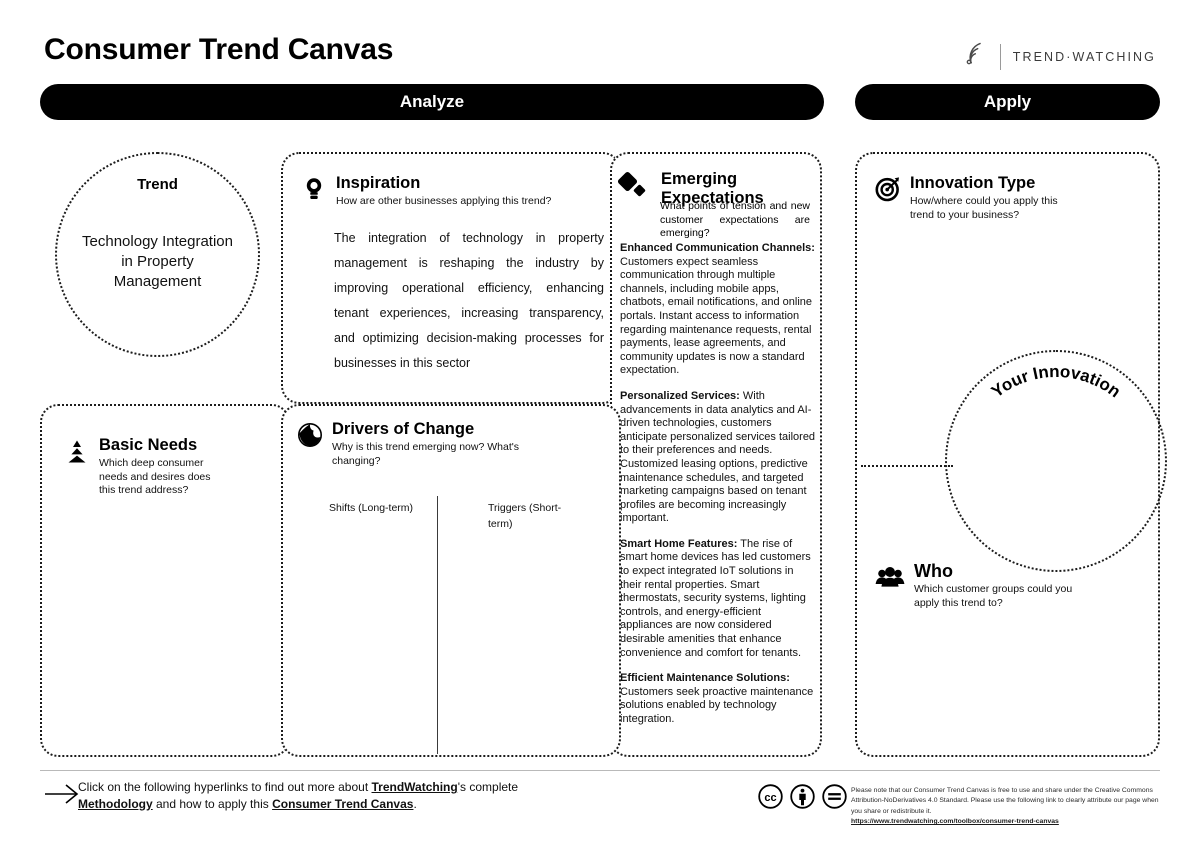  What do you see at coordinates (1084, 56) in the screenshot?
I see `brand-name: TREND·WATCHING` at bounding box center [1084, 56].